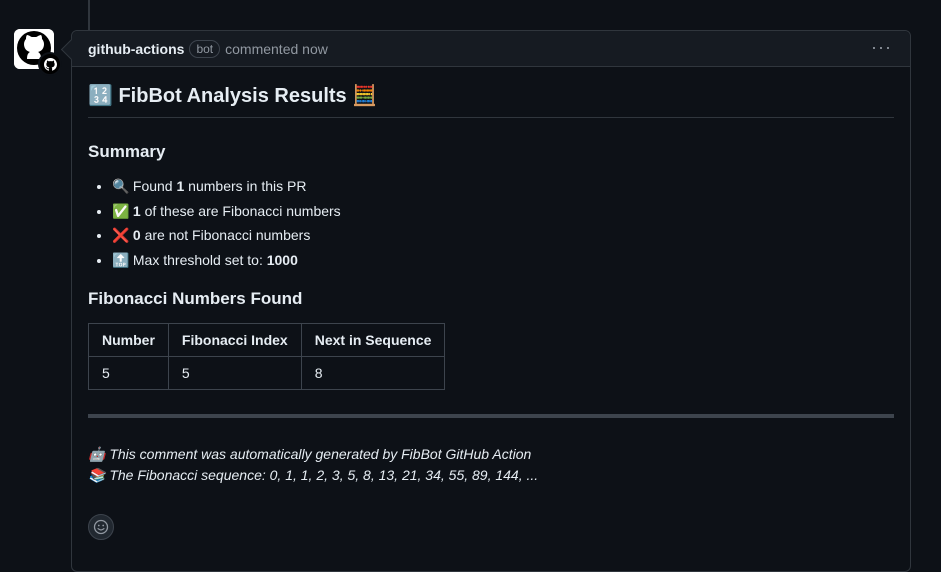 The image size is (941, 572). What do you see at coordinates (97, 475) in the screenshot?
I see `books-emoji-icon: 📚` at bounding box center [97, 475].